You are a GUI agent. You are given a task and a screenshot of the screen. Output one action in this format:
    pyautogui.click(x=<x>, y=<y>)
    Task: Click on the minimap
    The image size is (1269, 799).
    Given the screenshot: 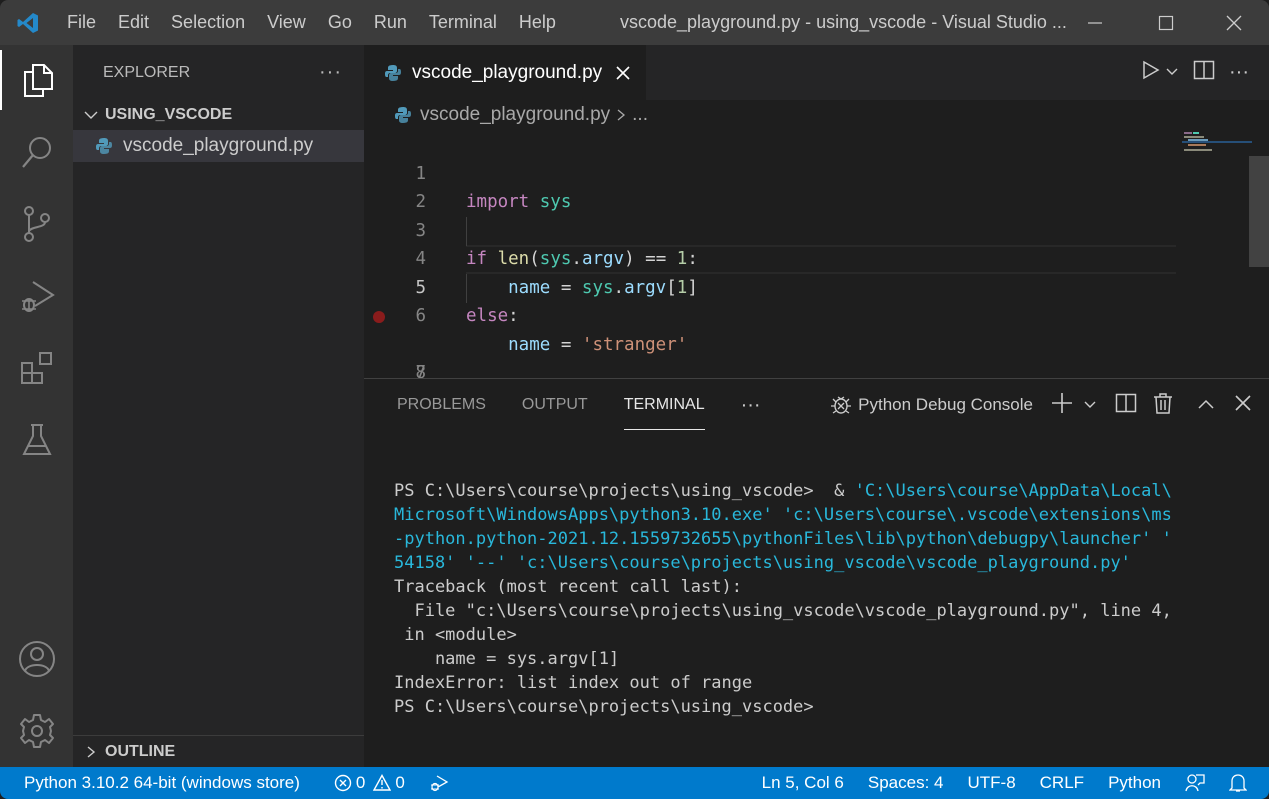 What is the action you would take?
    pyautogui.click(x=1217, y=150)
    